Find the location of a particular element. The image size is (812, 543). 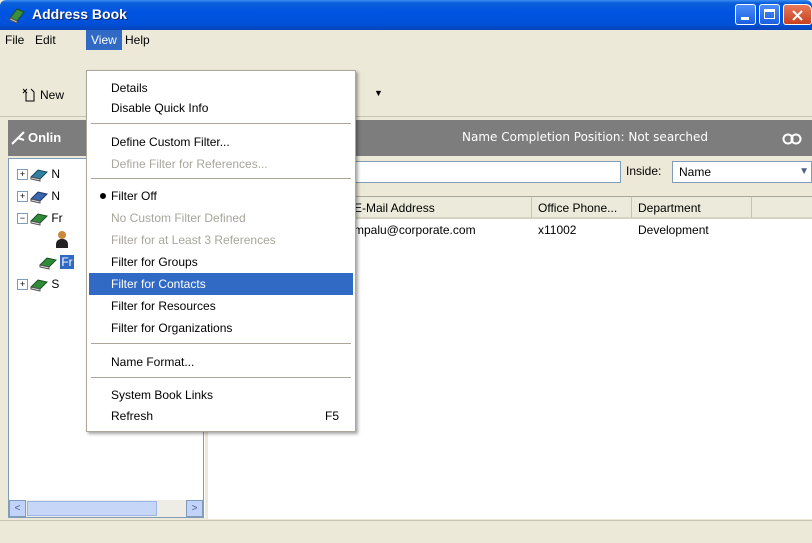

chevron-down-icon: ▼ is located at coordinates (804, 172).